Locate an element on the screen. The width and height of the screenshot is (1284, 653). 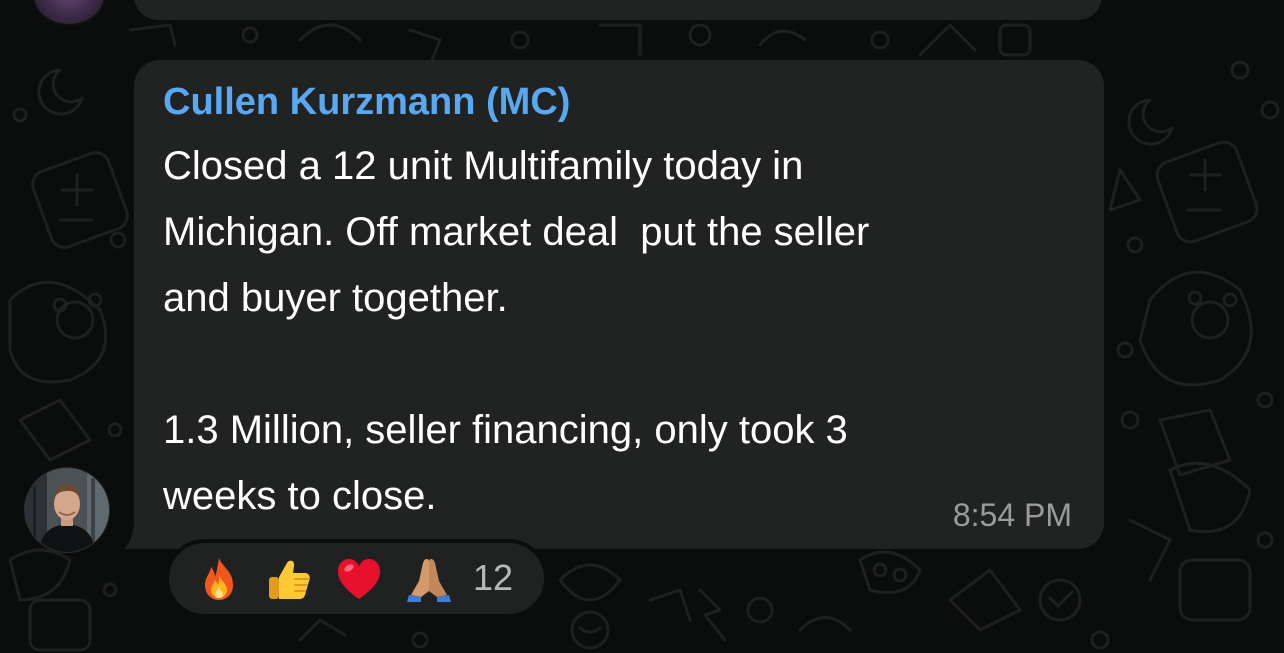
thumbs-up-emoji-reaction is located at coordinates (289, 579).